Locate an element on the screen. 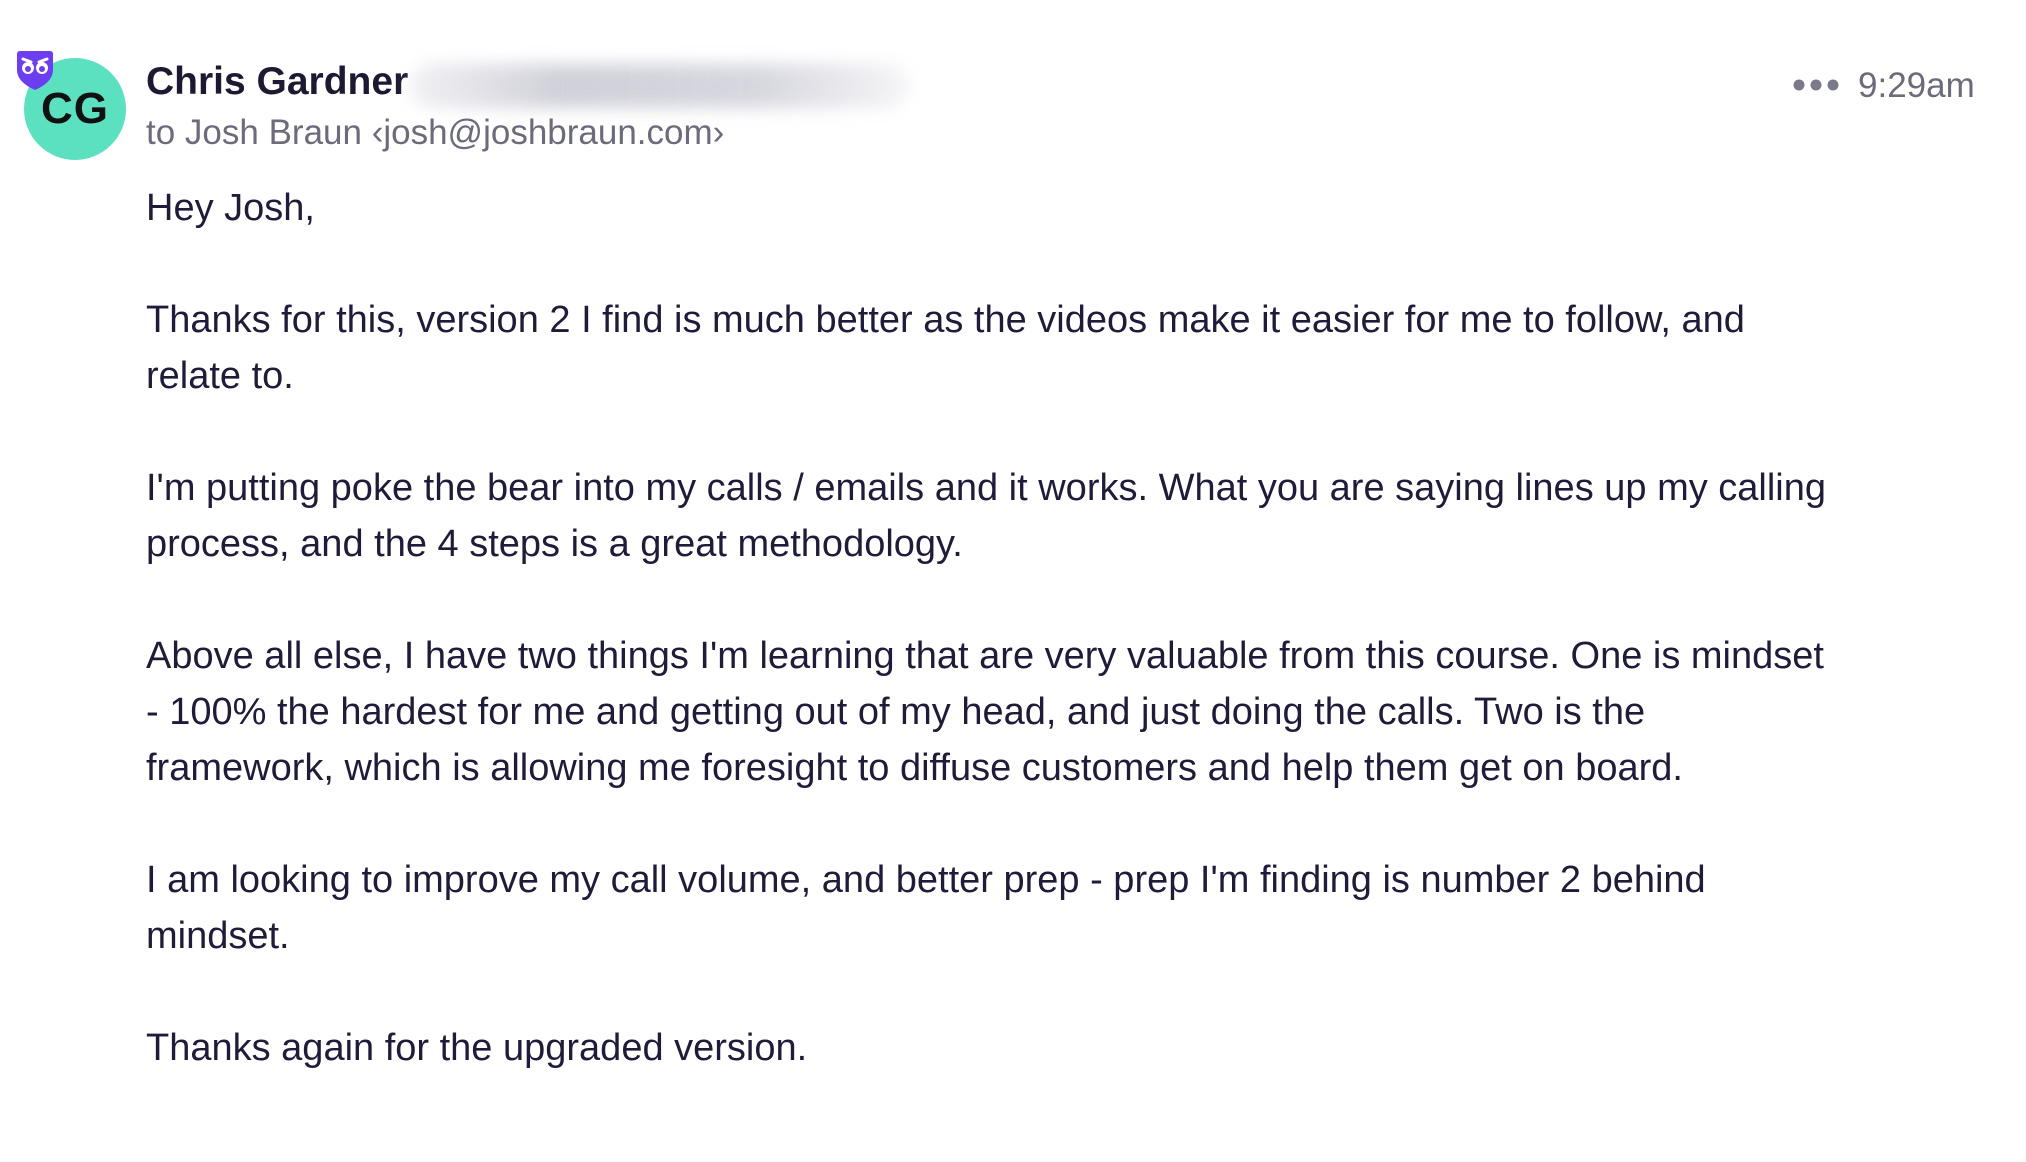  body-paragraph: Thanks again for the upgraded version. is located at coordinates (477, 1048).